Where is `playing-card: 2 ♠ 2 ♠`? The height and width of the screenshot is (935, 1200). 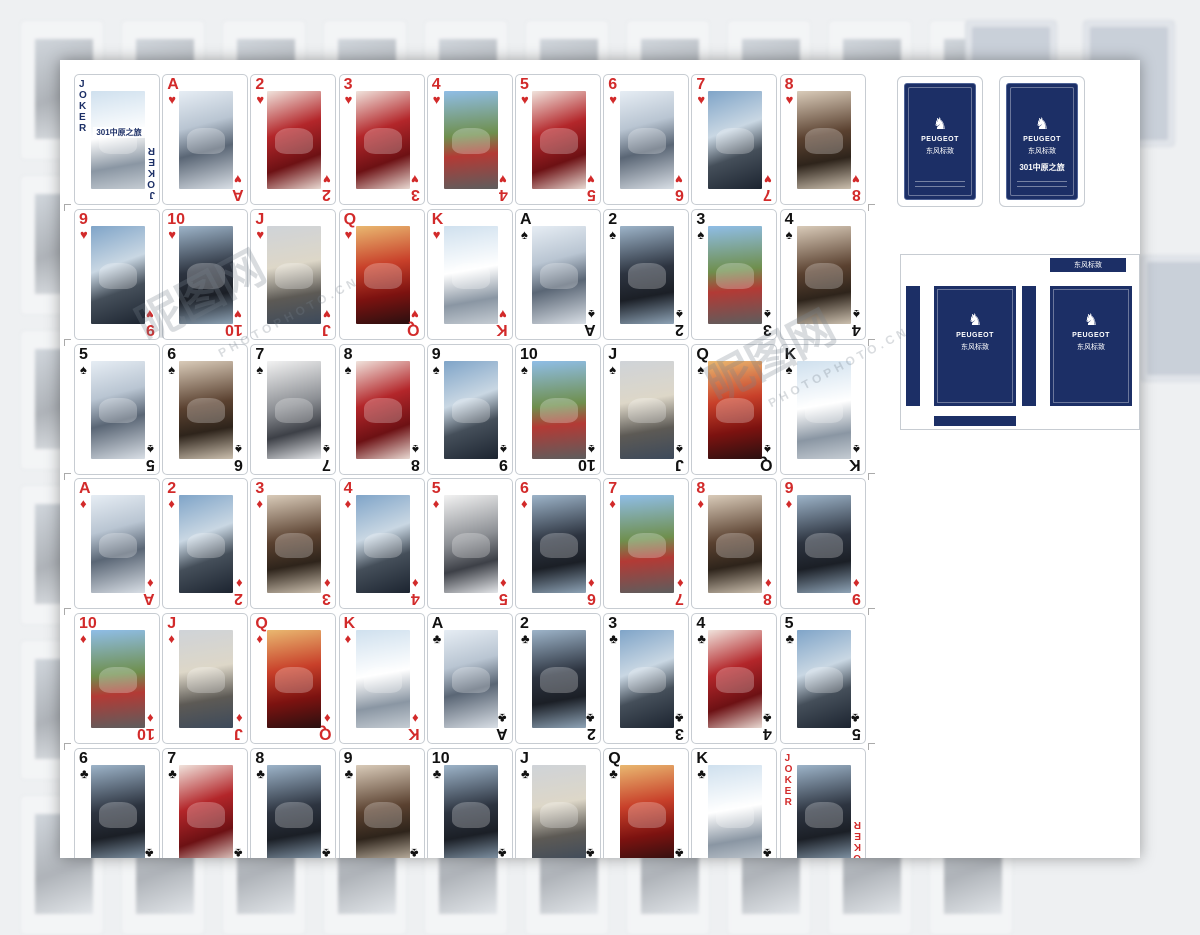 playing-card: 2 ♠ 2 ♠ is located at coordinates (646, 274).